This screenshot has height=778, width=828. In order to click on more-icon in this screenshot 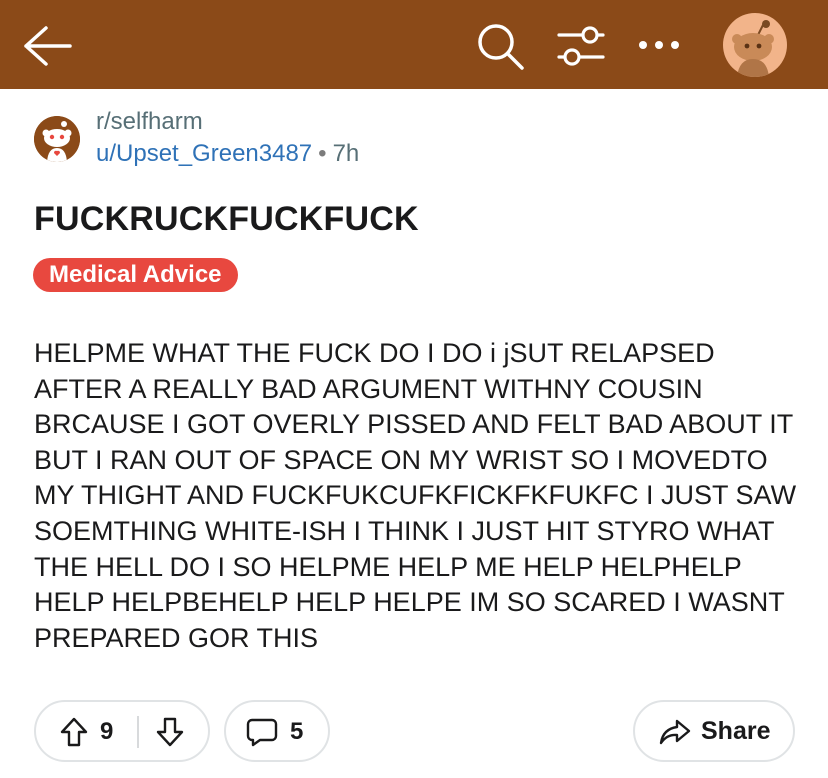, I will do `click(659, 45)`.